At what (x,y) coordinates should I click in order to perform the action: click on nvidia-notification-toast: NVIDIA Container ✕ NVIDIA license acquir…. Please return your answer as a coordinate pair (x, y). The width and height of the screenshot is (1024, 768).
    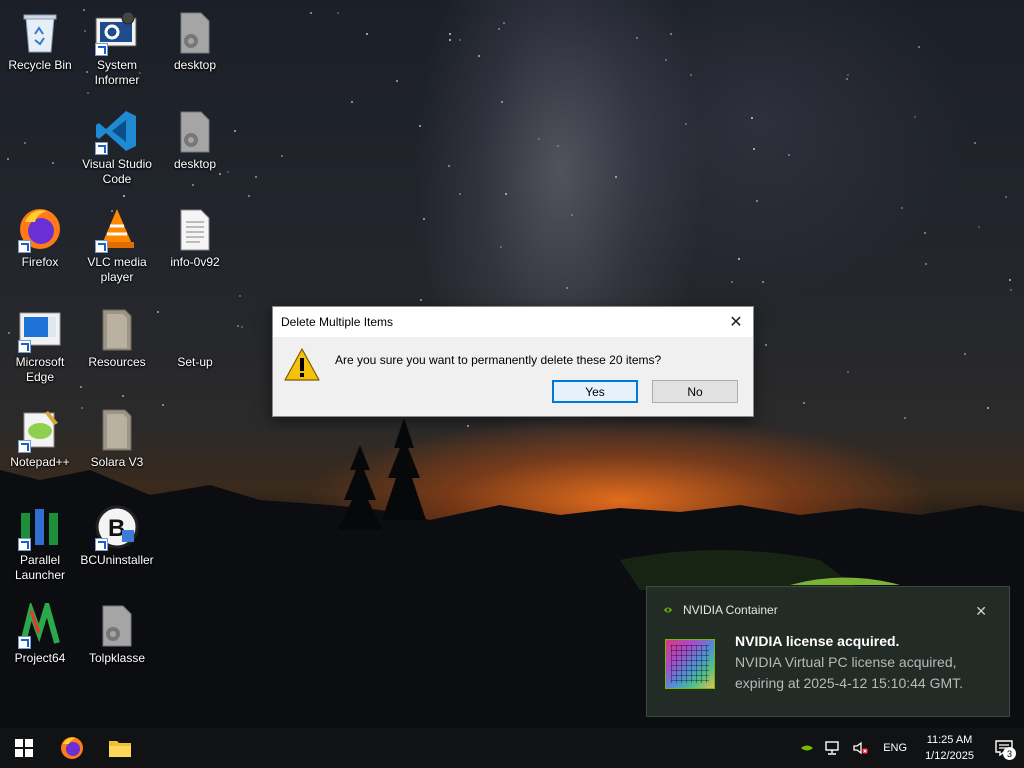
    Looking at the image, I should click on (828, 651).